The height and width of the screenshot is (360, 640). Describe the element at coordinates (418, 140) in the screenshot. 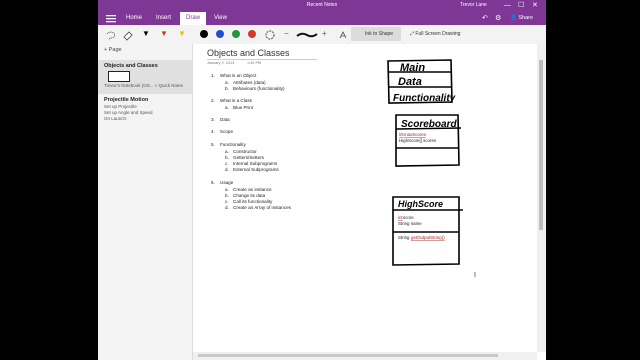

I see `scoreboard-attr-line: HighScore[] scores` at that location.